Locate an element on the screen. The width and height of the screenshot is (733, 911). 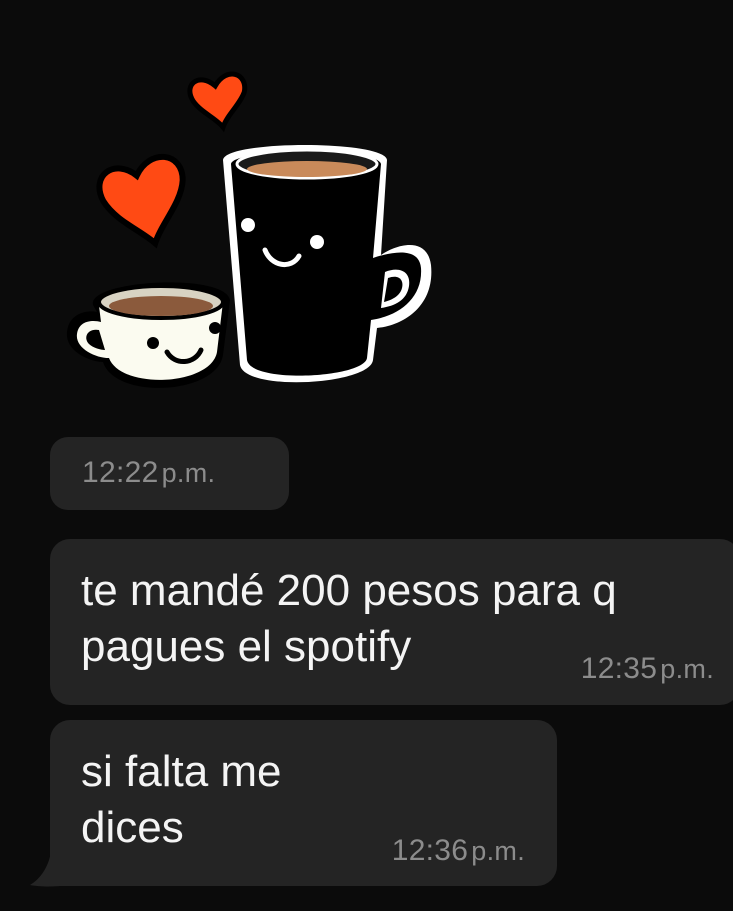
message-timestamp: 12:36 p.m. is located at coordinates (458, 850).